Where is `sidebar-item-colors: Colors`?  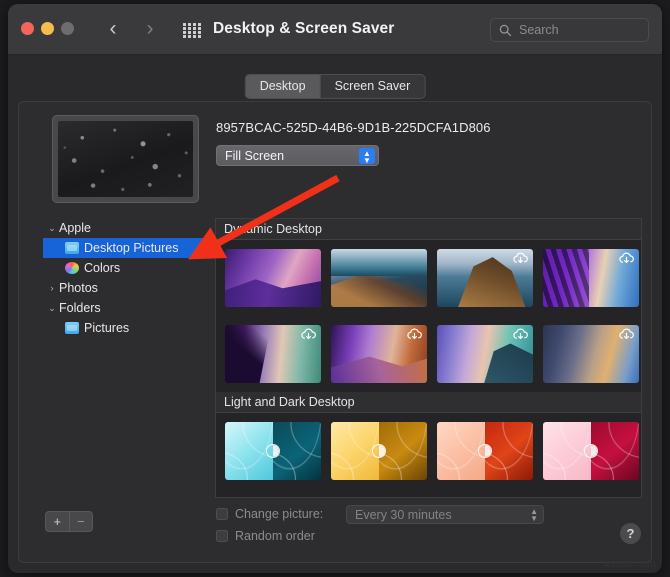 sidebar-item-colors: Colors is located at coordinates (128, 268).